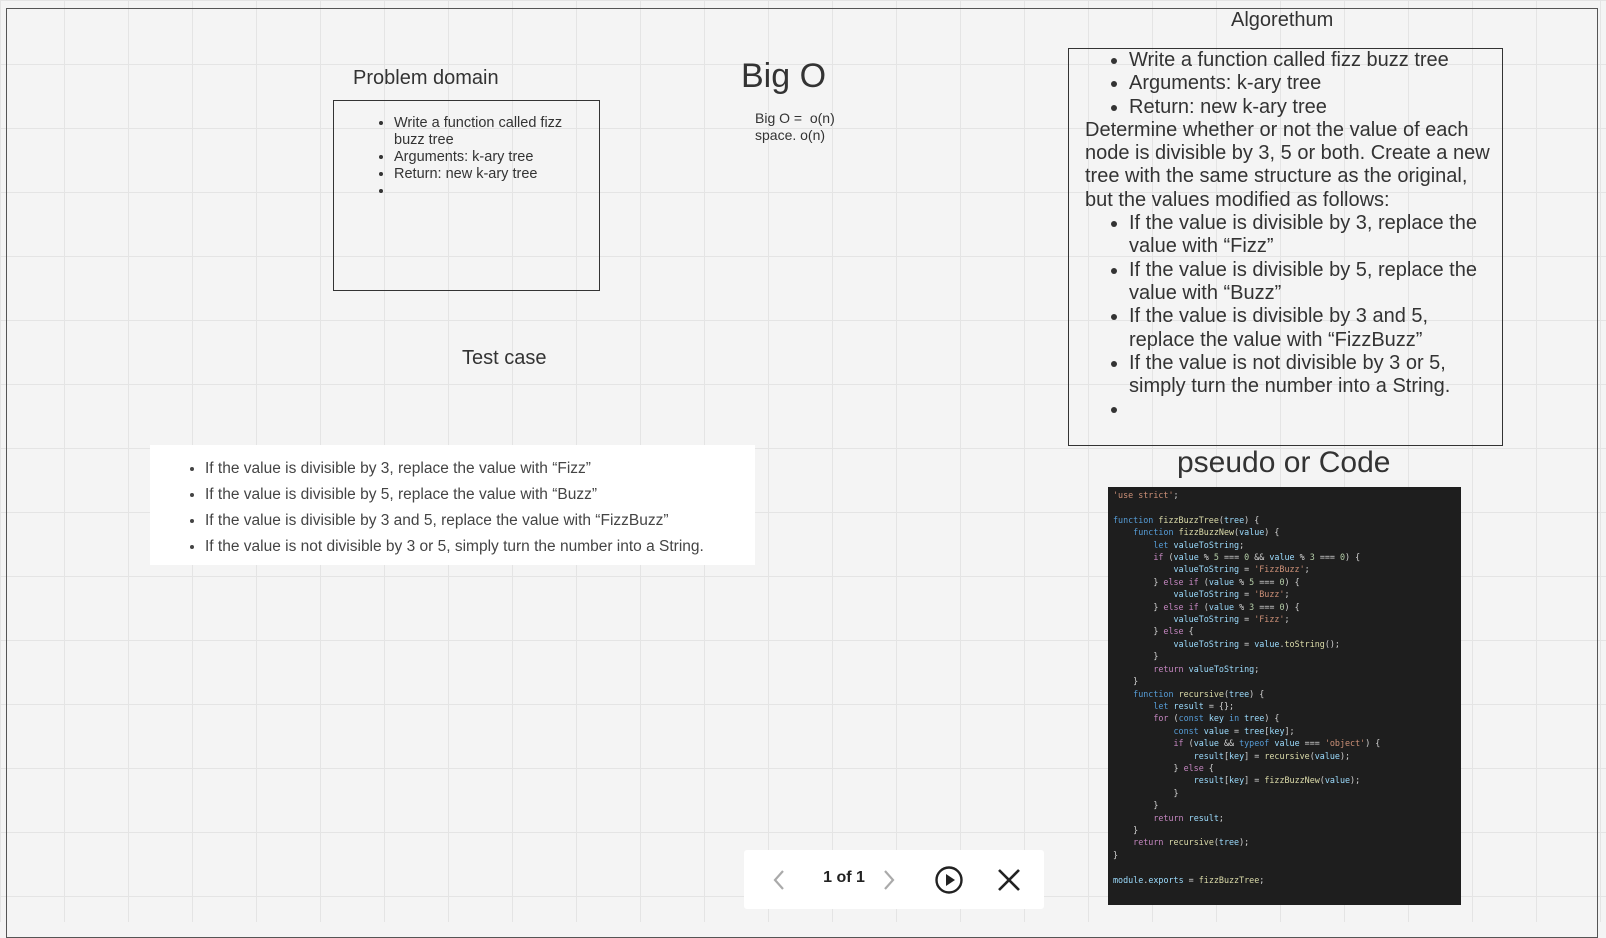 Image resolution: width=1606 pixels, height=938 pixels. Describe the element at coordinates (1312, 60) in the screenshot. I see `algorithm-item: Write a function called fizz buzz tree` at that location.